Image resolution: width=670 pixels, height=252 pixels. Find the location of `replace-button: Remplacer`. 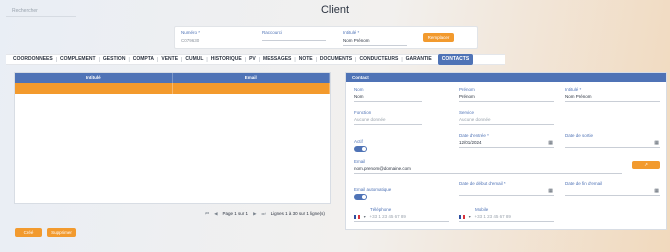

replace-button: Remplacer is located at coordinates (438, 37).